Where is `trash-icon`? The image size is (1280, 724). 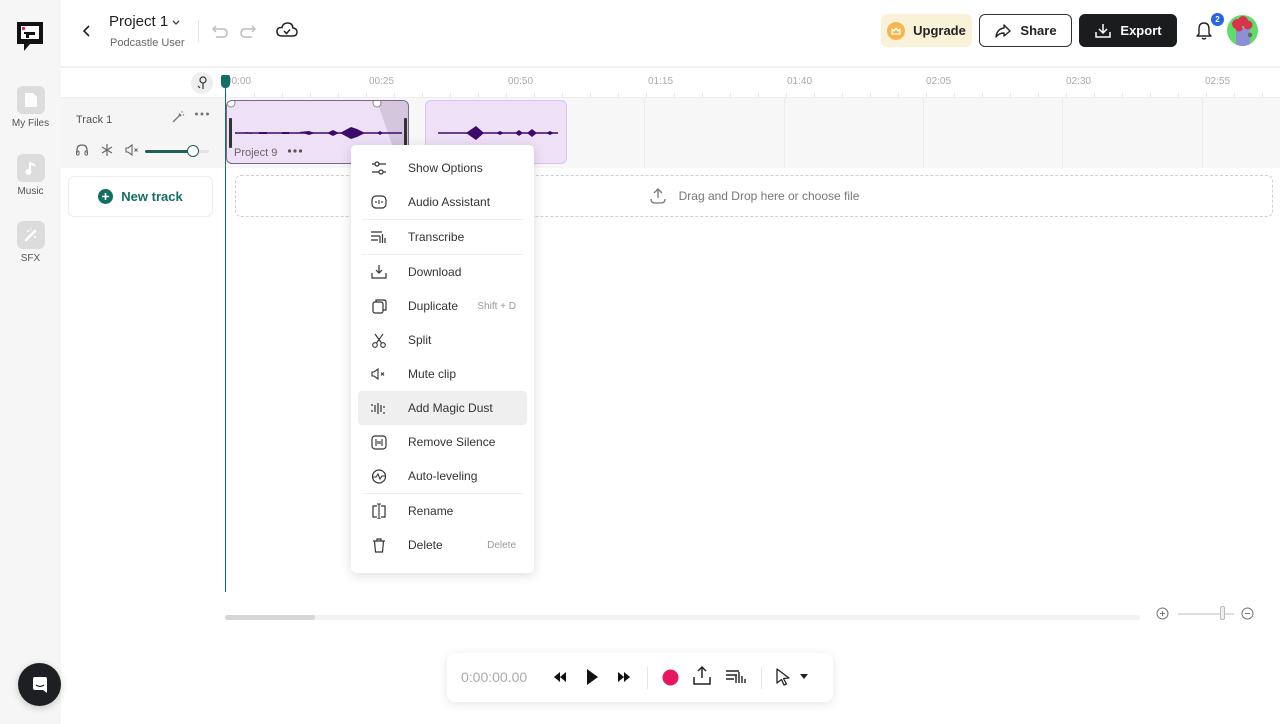 trash-icon is located at coordinates (379, 545).